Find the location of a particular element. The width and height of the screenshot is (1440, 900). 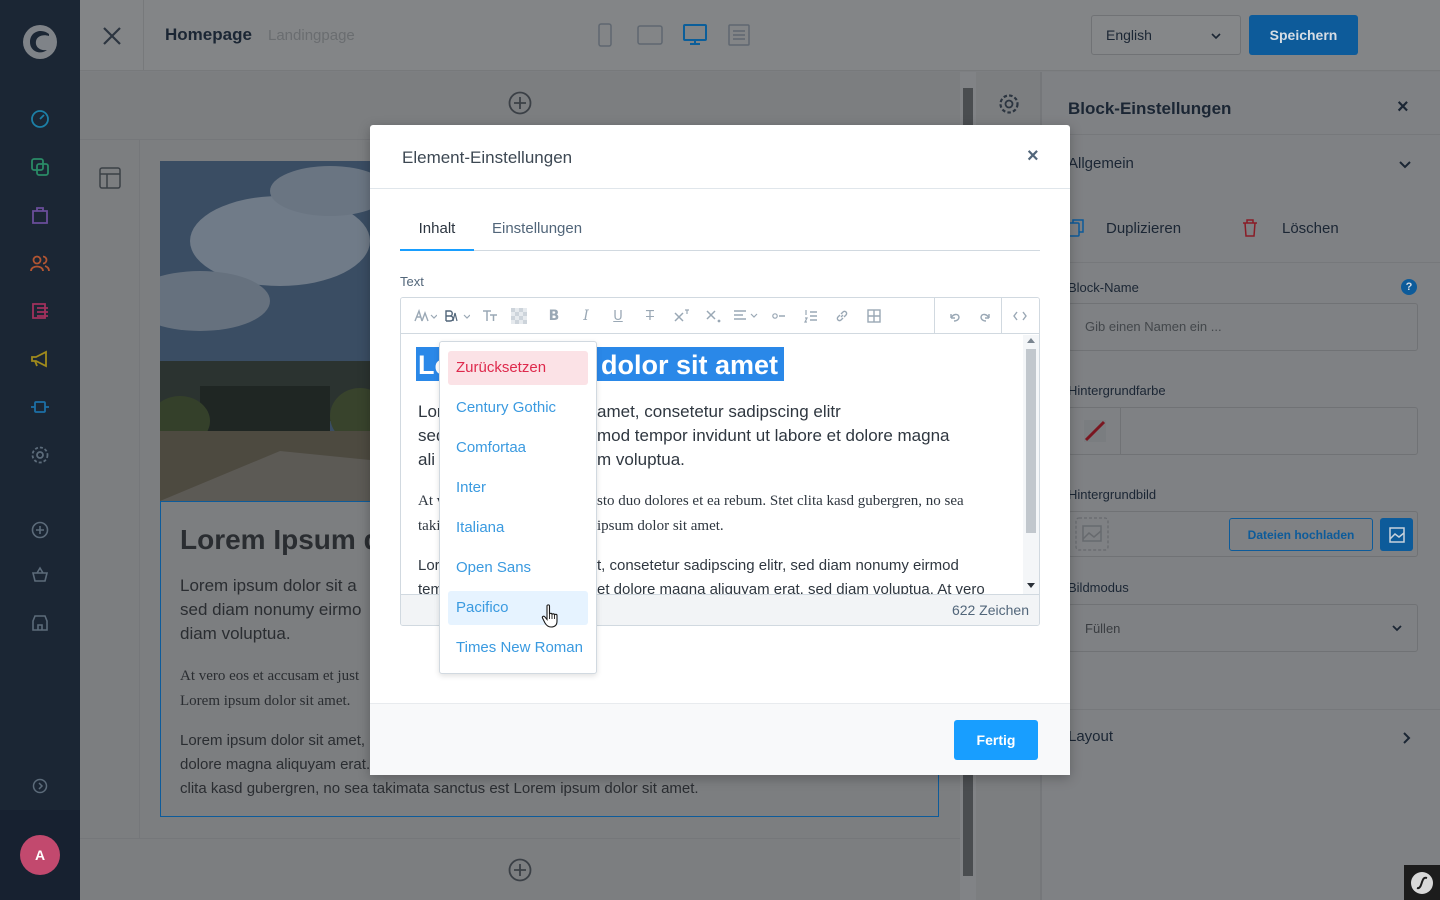

editor-toolbar: B I U T is located at coordinates (720, 316).